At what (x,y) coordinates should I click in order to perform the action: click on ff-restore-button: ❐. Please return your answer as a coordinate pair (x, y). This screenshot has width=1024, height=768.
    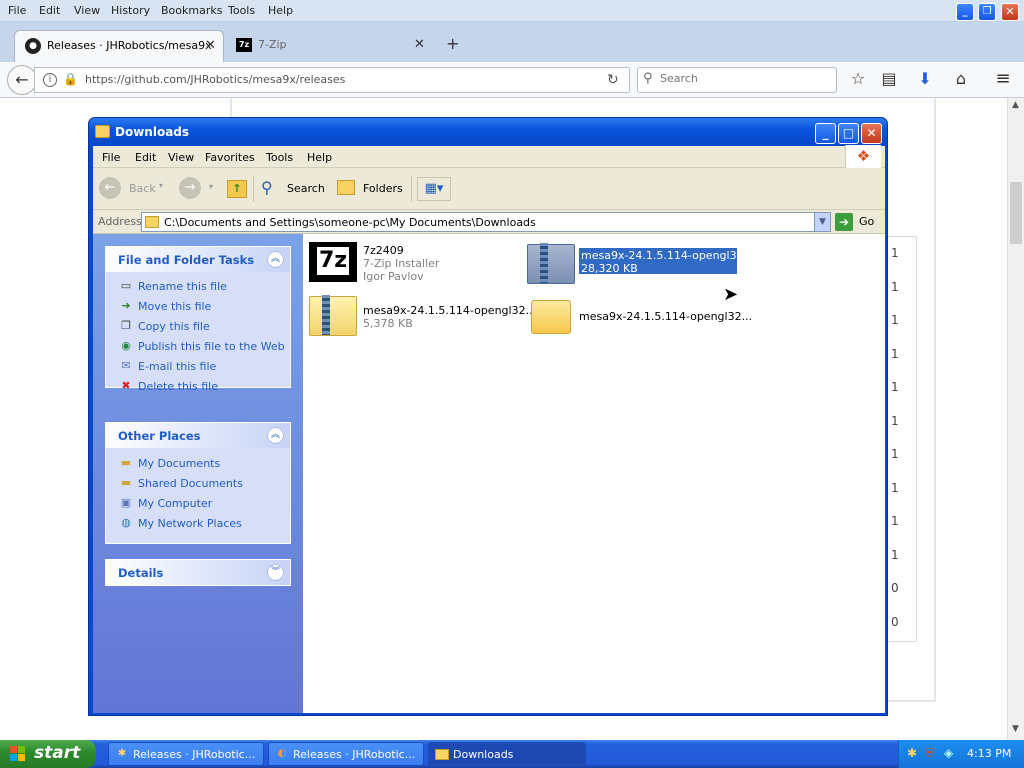
    Looking at the image, I should click on (987, 12).